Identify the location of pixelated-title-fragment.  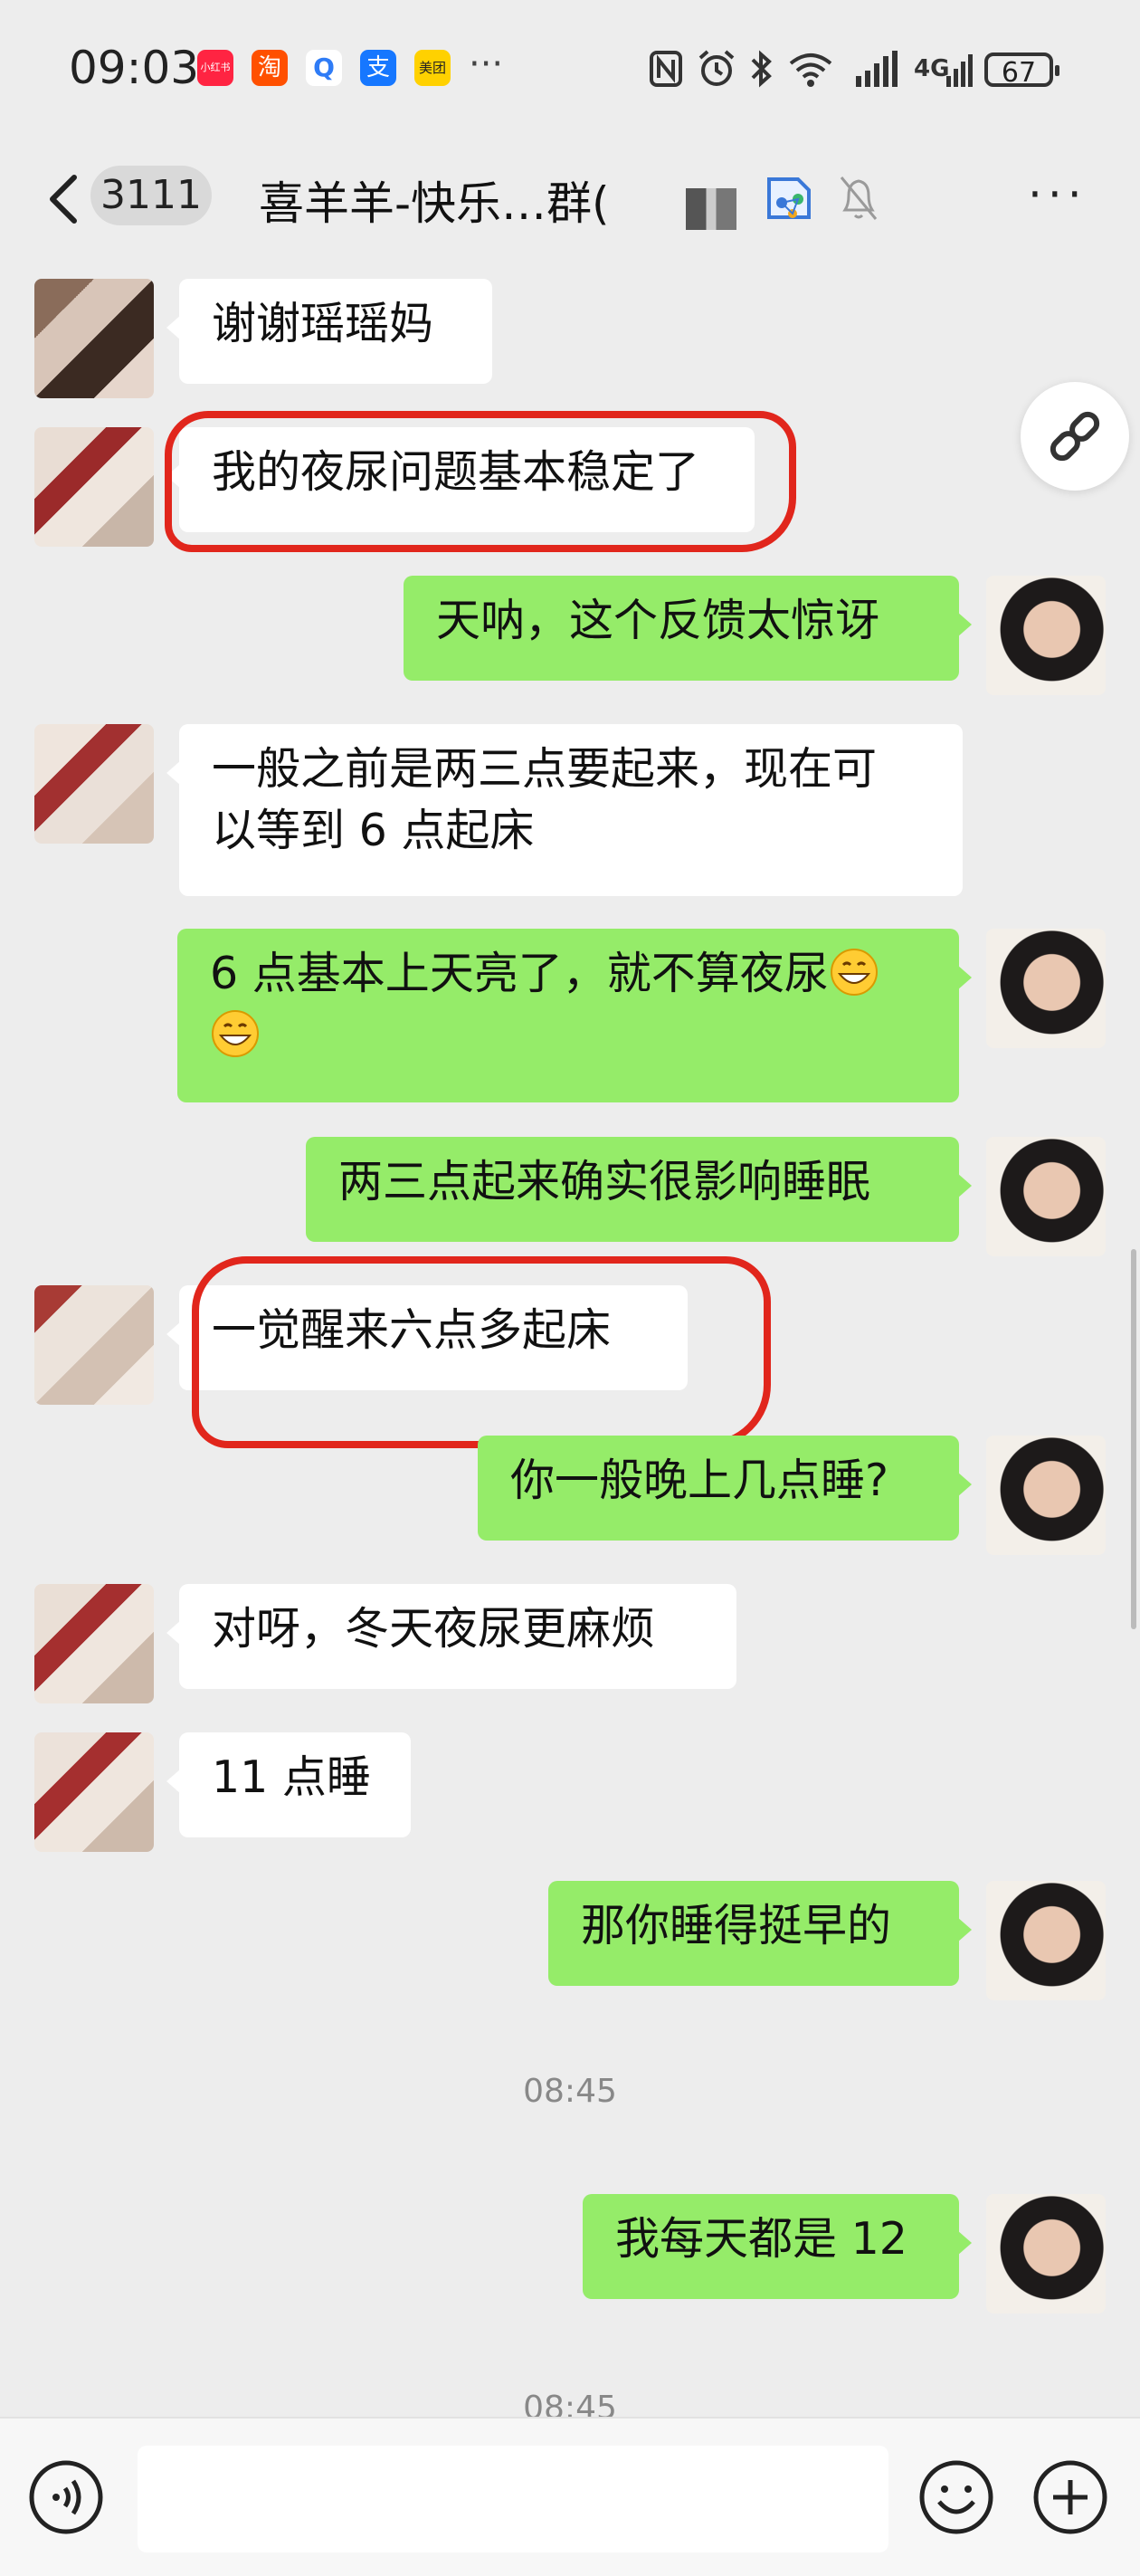
(711, 209).